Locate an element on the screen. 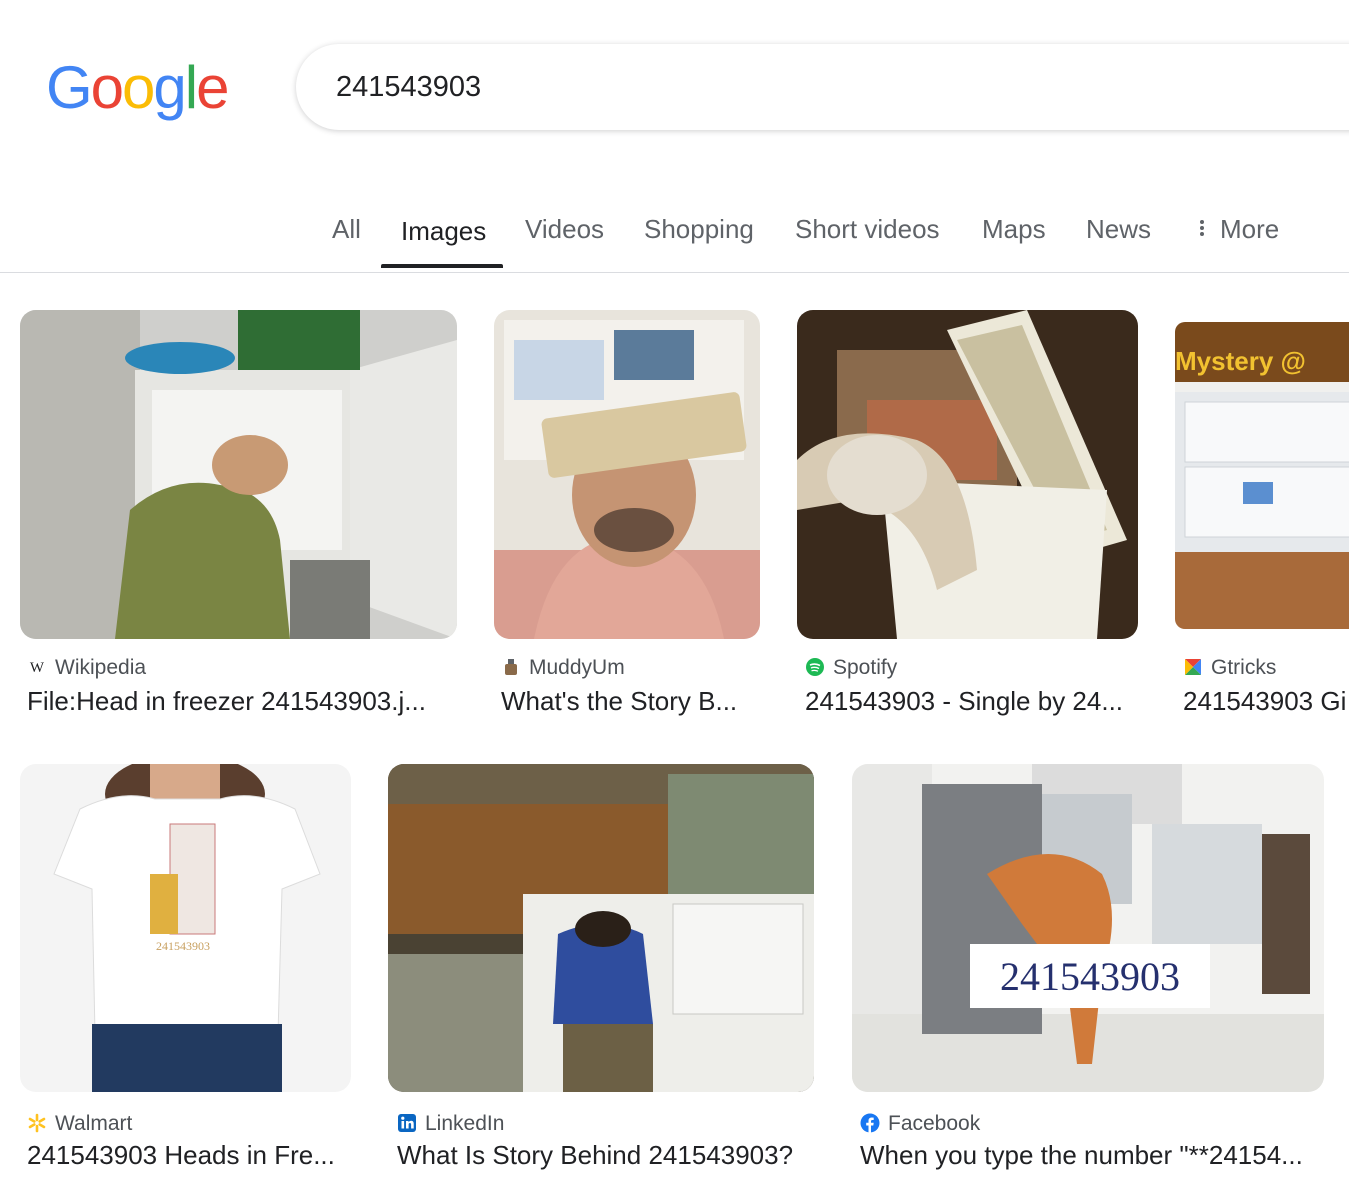 This screenshot has width=1349, height=1200. tab-more: More is located at coordinates (1239, 229).